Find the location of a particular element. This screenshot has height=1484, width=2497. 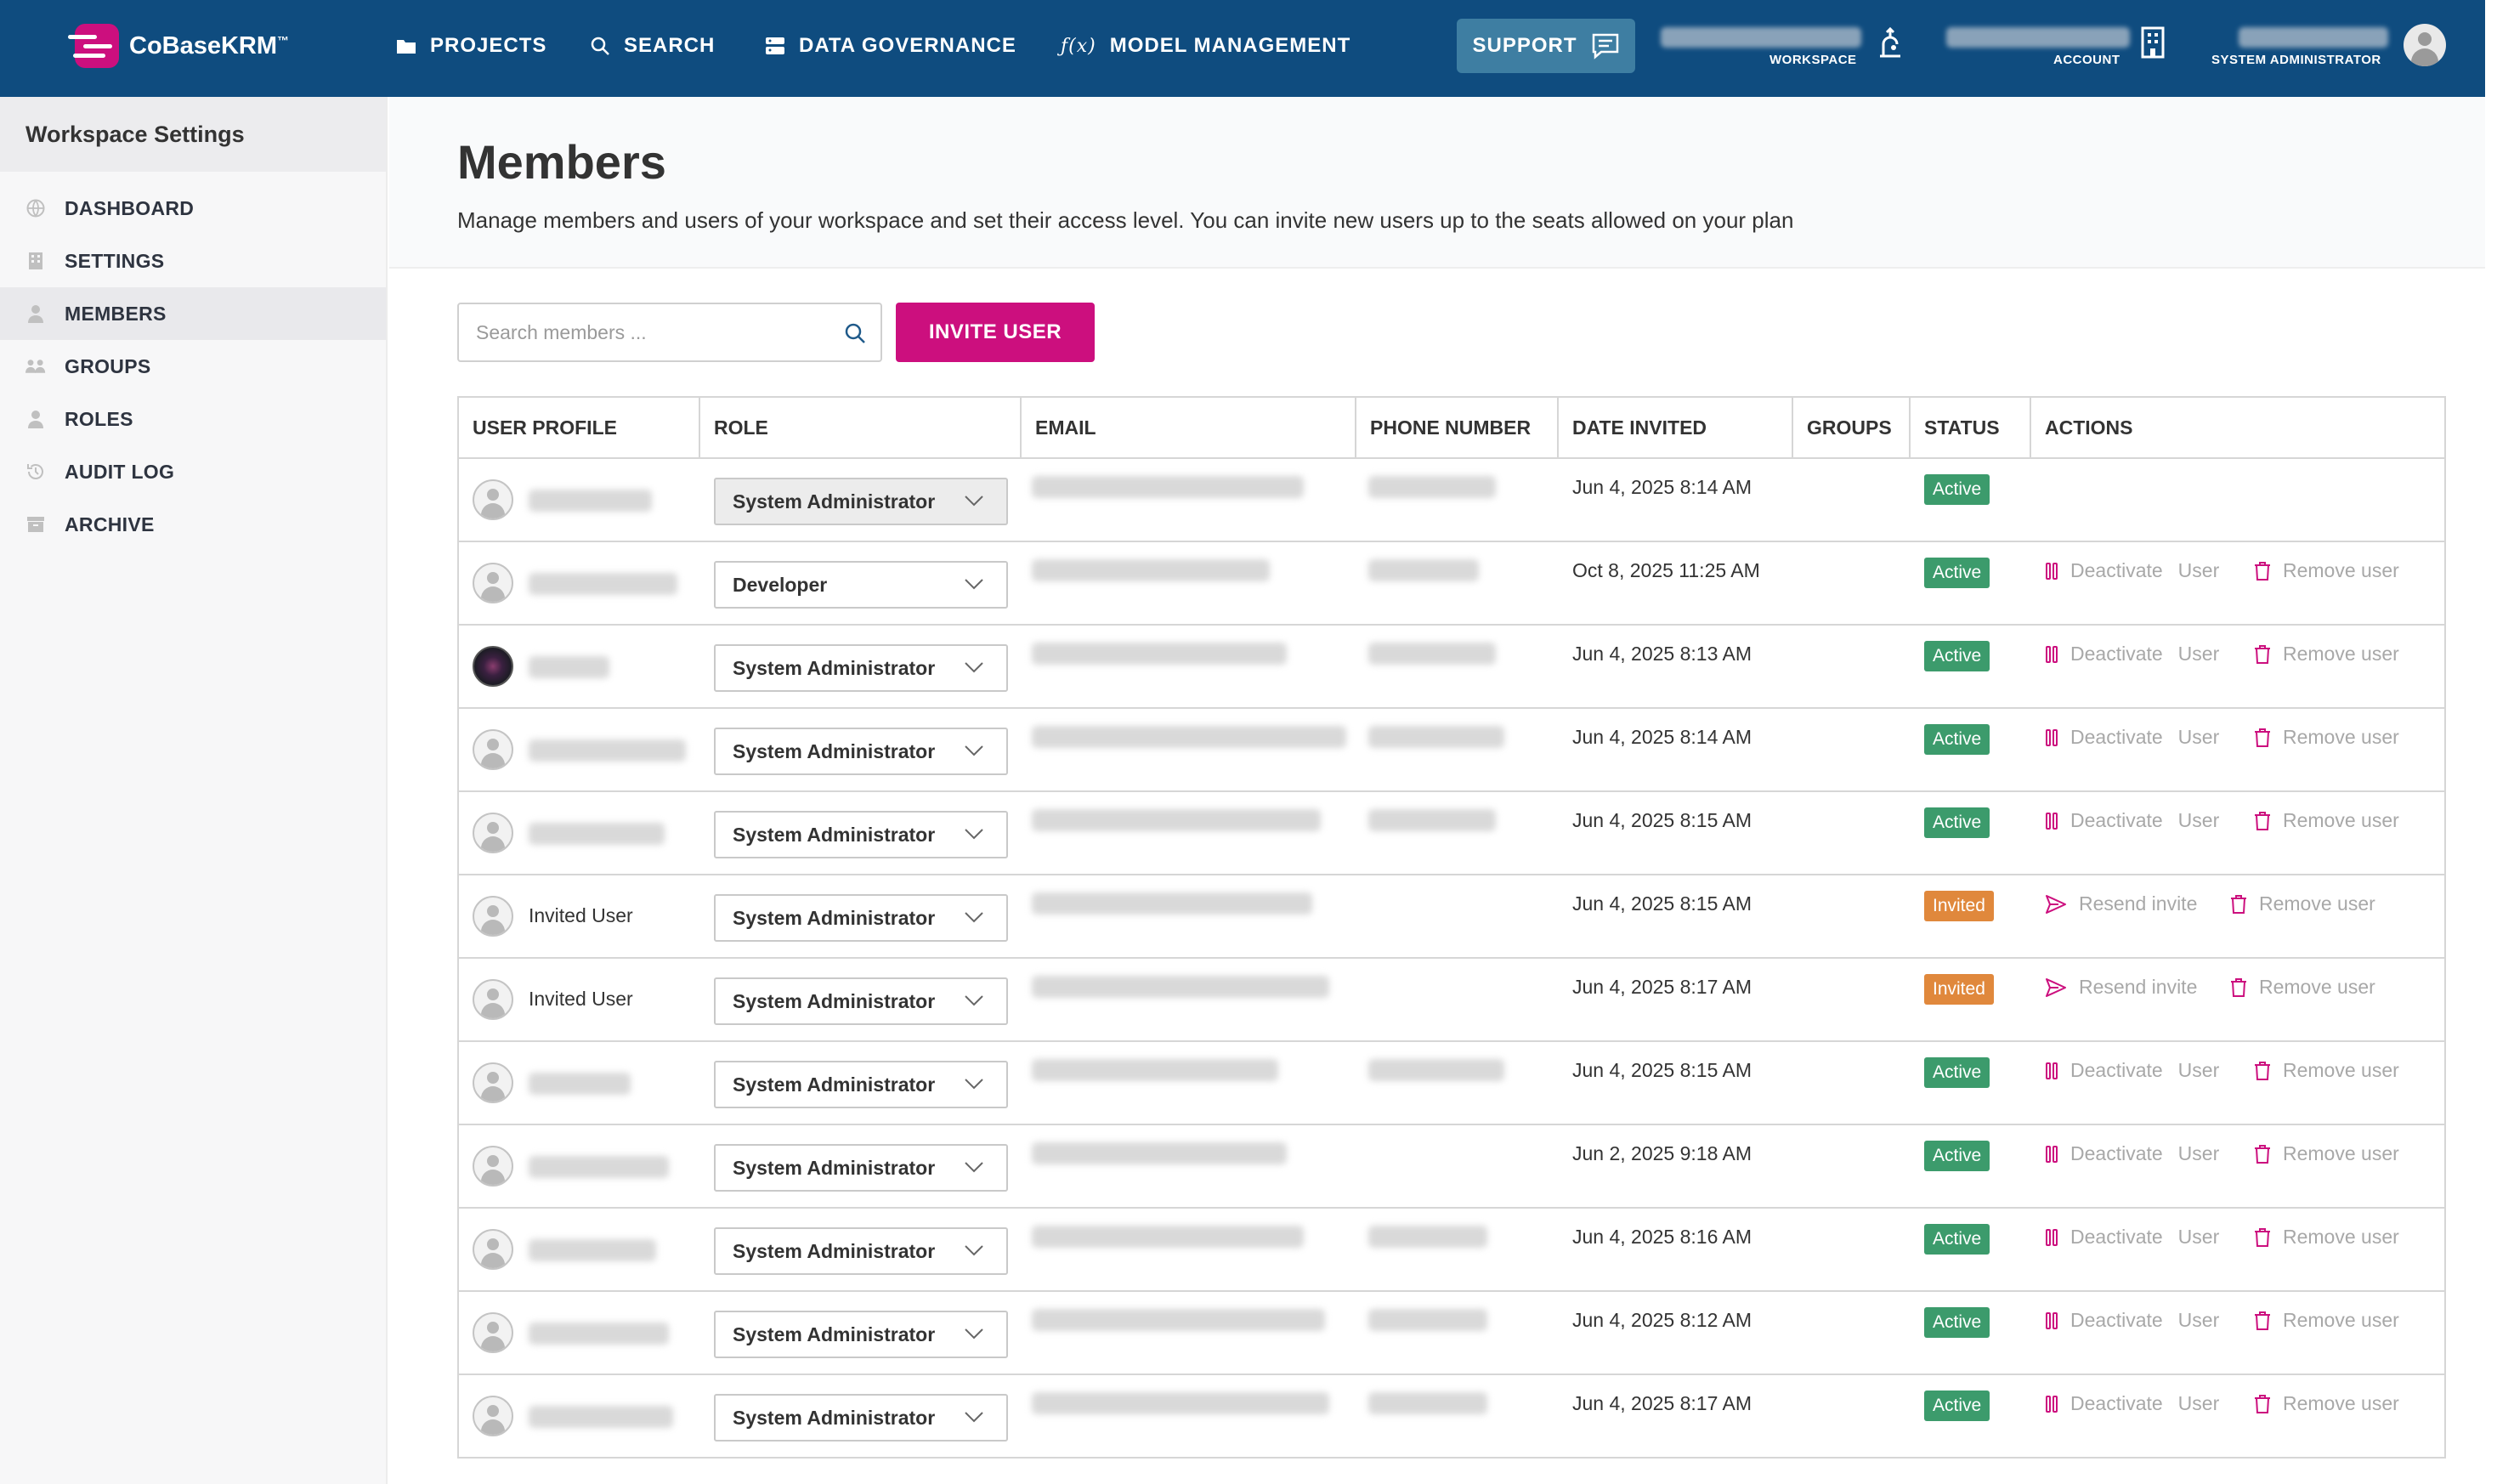

status-badge: Invited is located at coordinates (1959, 989).